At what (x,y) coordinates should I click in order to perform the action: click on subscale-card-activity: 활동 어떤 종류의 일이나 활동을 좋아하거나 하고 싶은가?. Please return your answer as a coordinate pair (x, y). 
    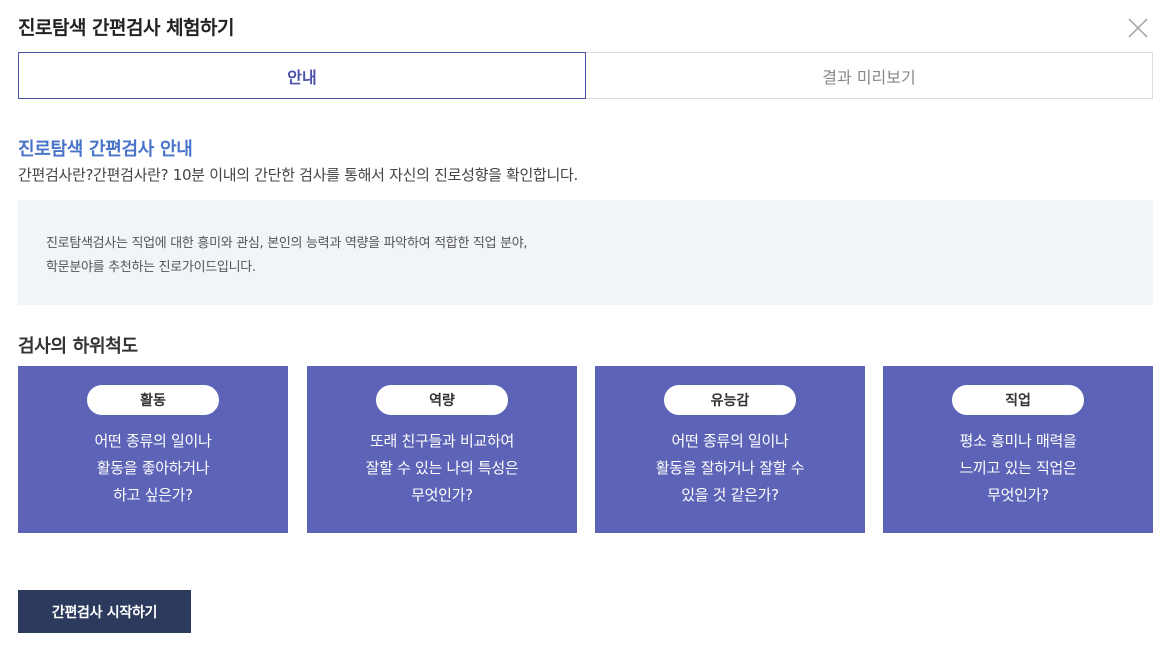
    Looking at the image, I should click on (153, 449).